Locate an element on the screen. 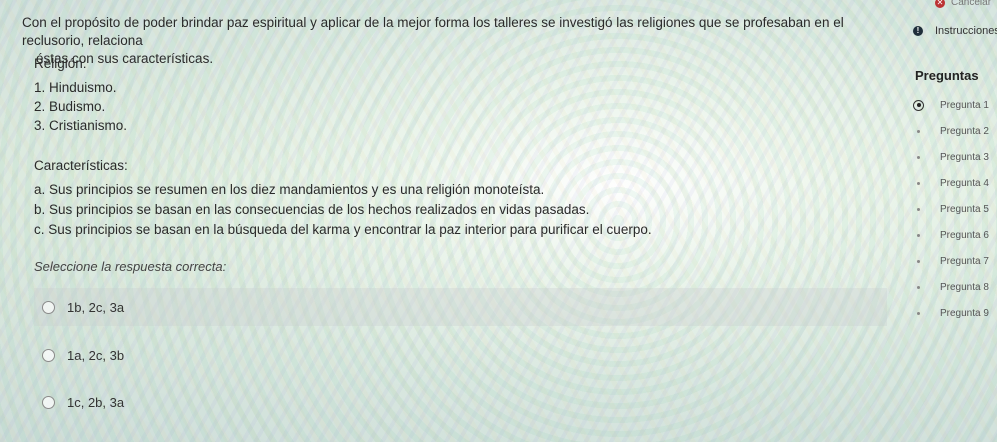  instructions-button: ! Instrucciones is located at coordinates (955, 31).